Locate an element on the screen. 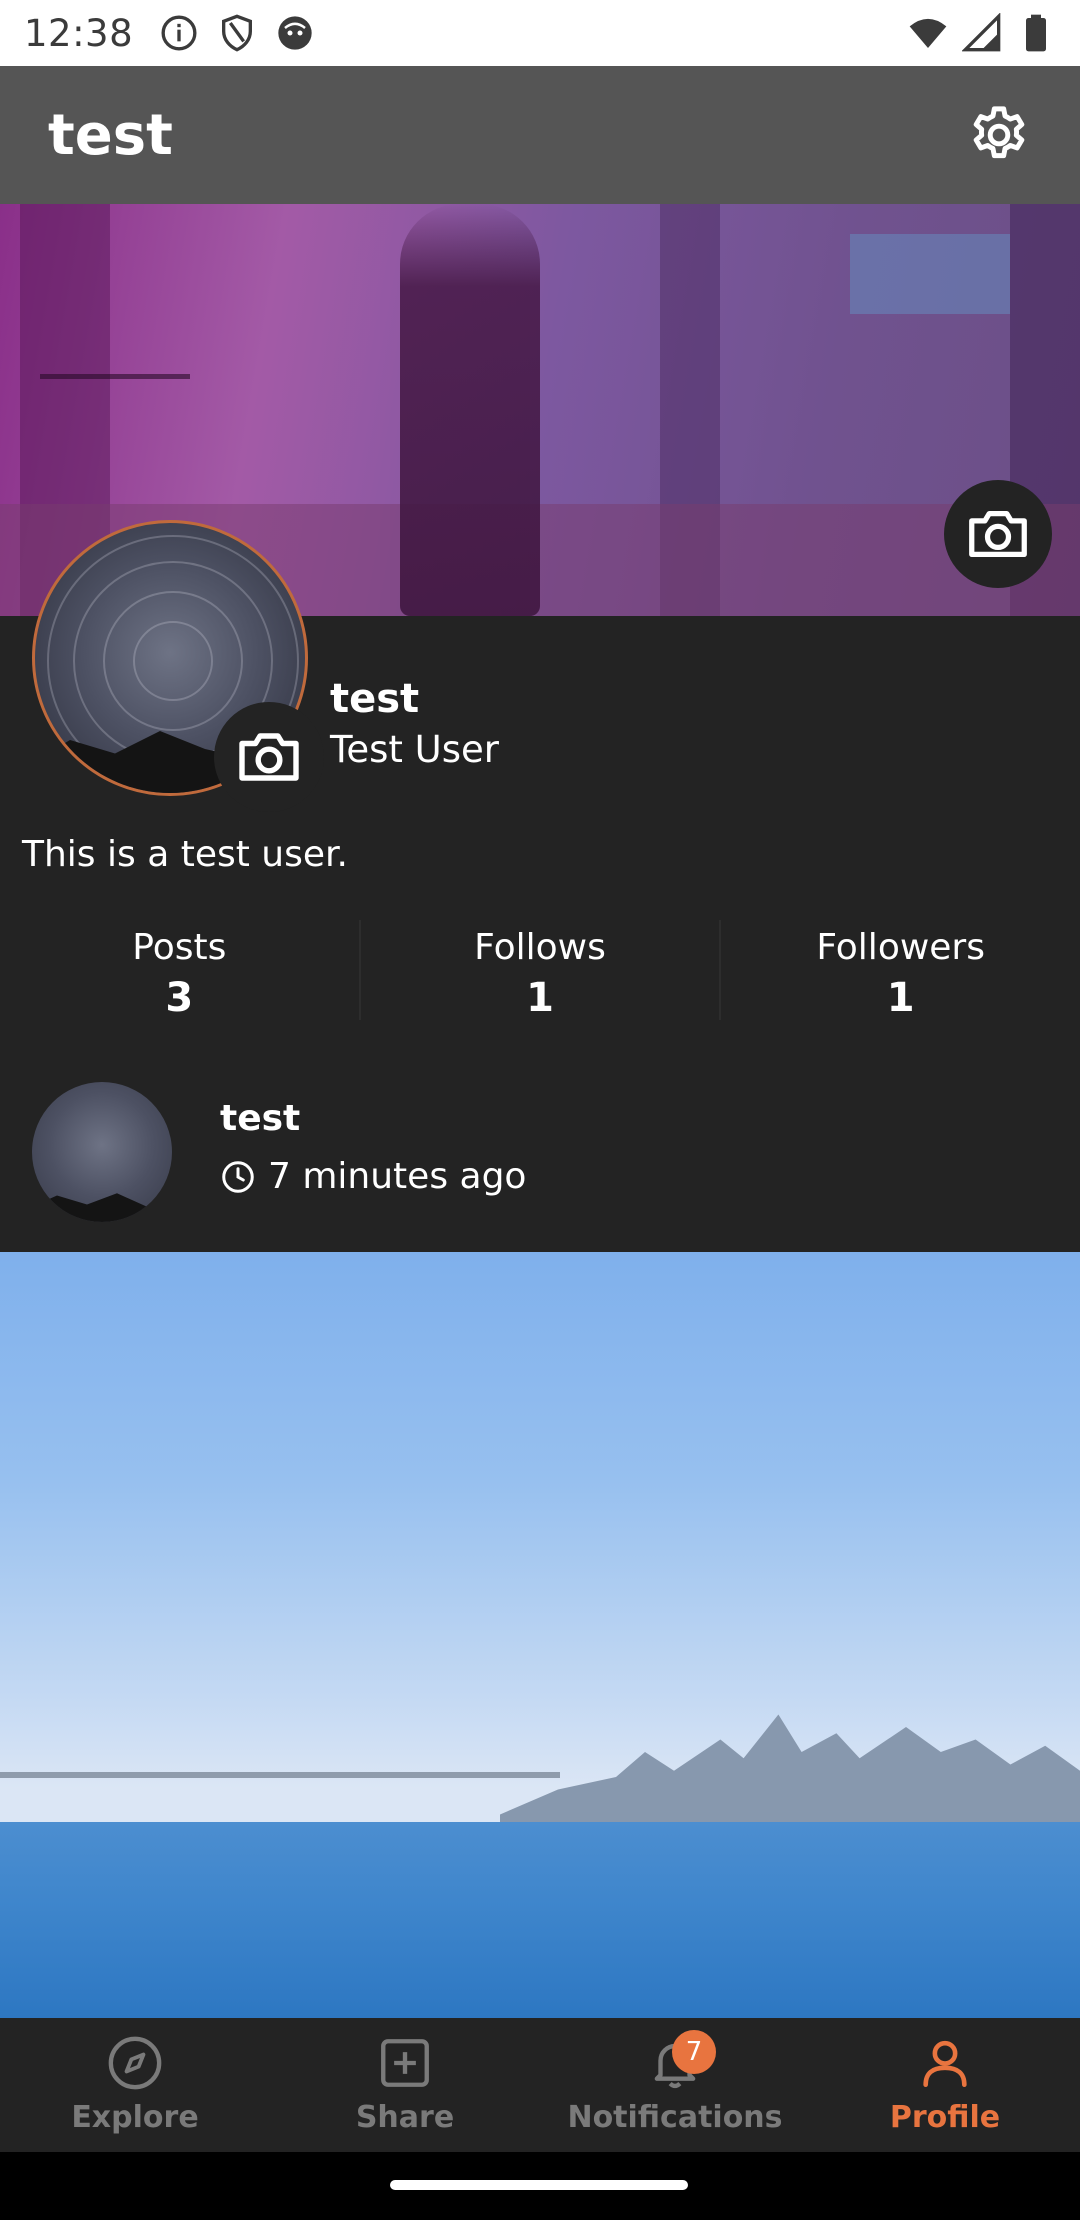  post-header: test 7 minutes ago is located at coordinates (540, 1156).